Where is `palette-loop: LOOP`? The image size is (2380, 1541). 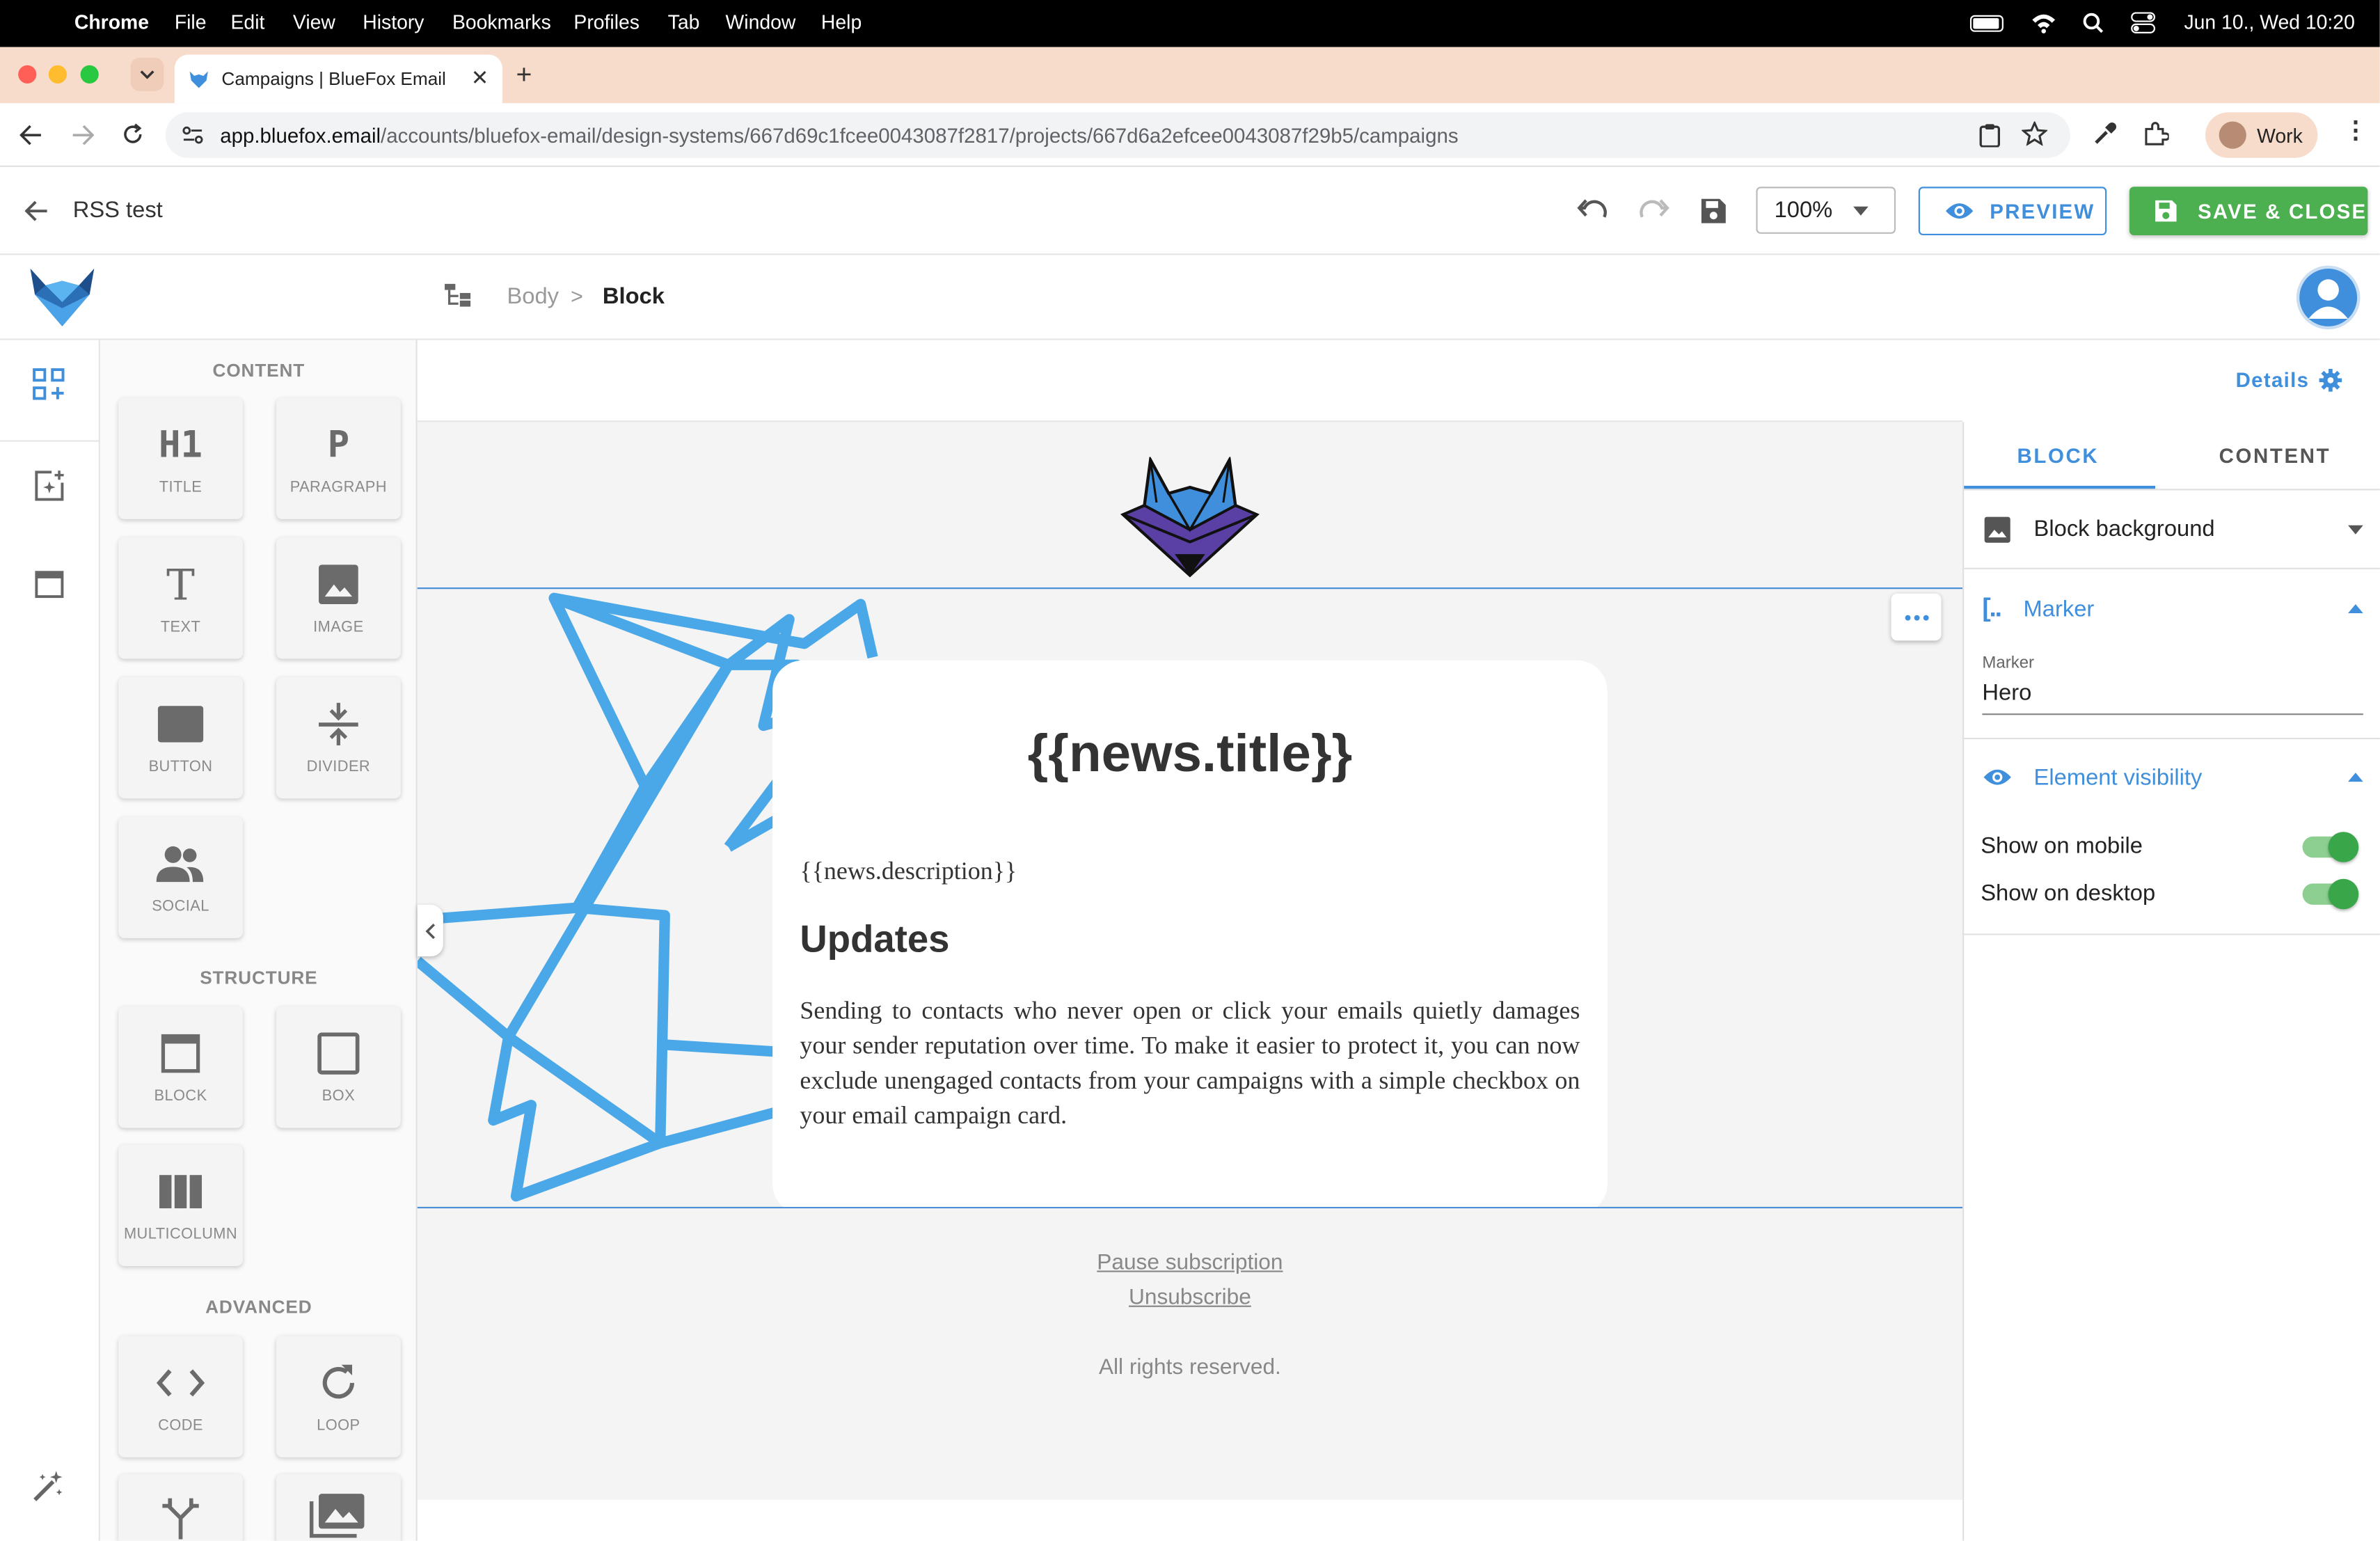 palette-loop: LOOP is located at coordinates (338, 1396).